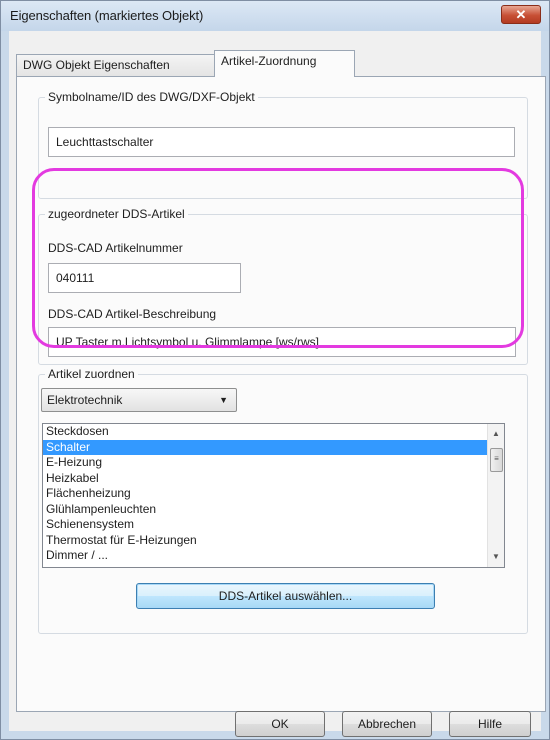 This screenshot has height=740, width=550. I want to click on list-item: Flächenheizung, so click(273, 494).